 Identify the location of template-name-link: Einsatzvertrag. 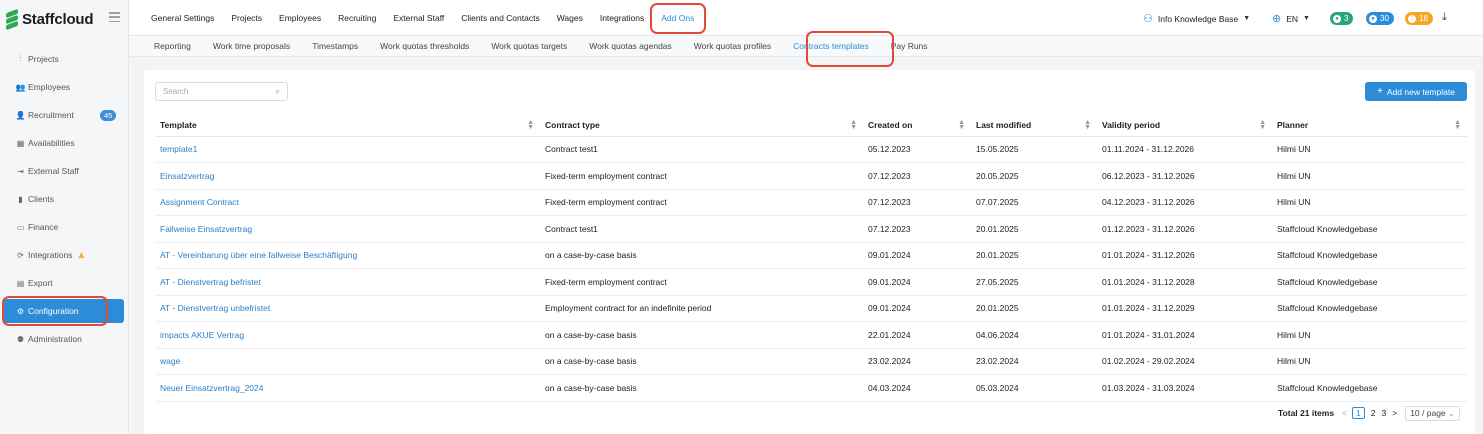
(347, 176).